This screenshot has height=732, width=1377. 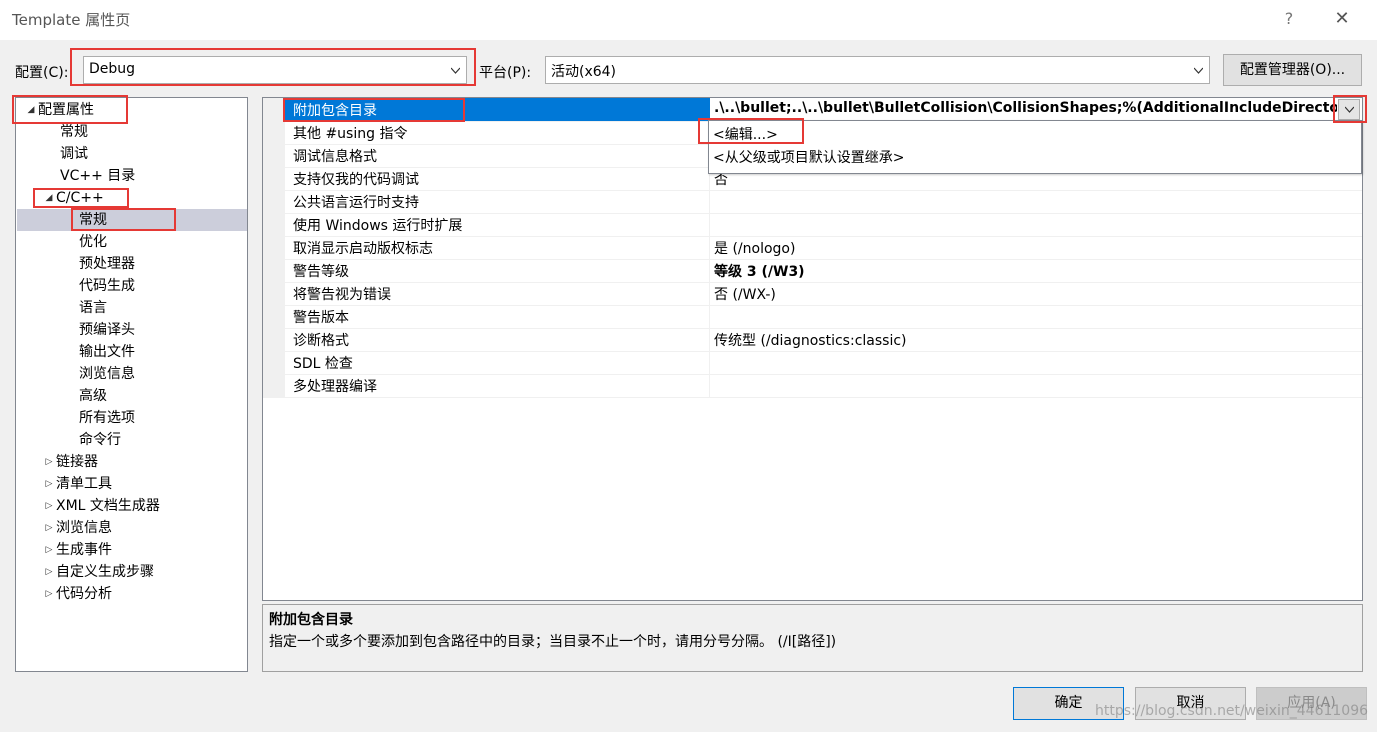 I want to click on property-name: 多处理器编译, so click(x=335, y=387).